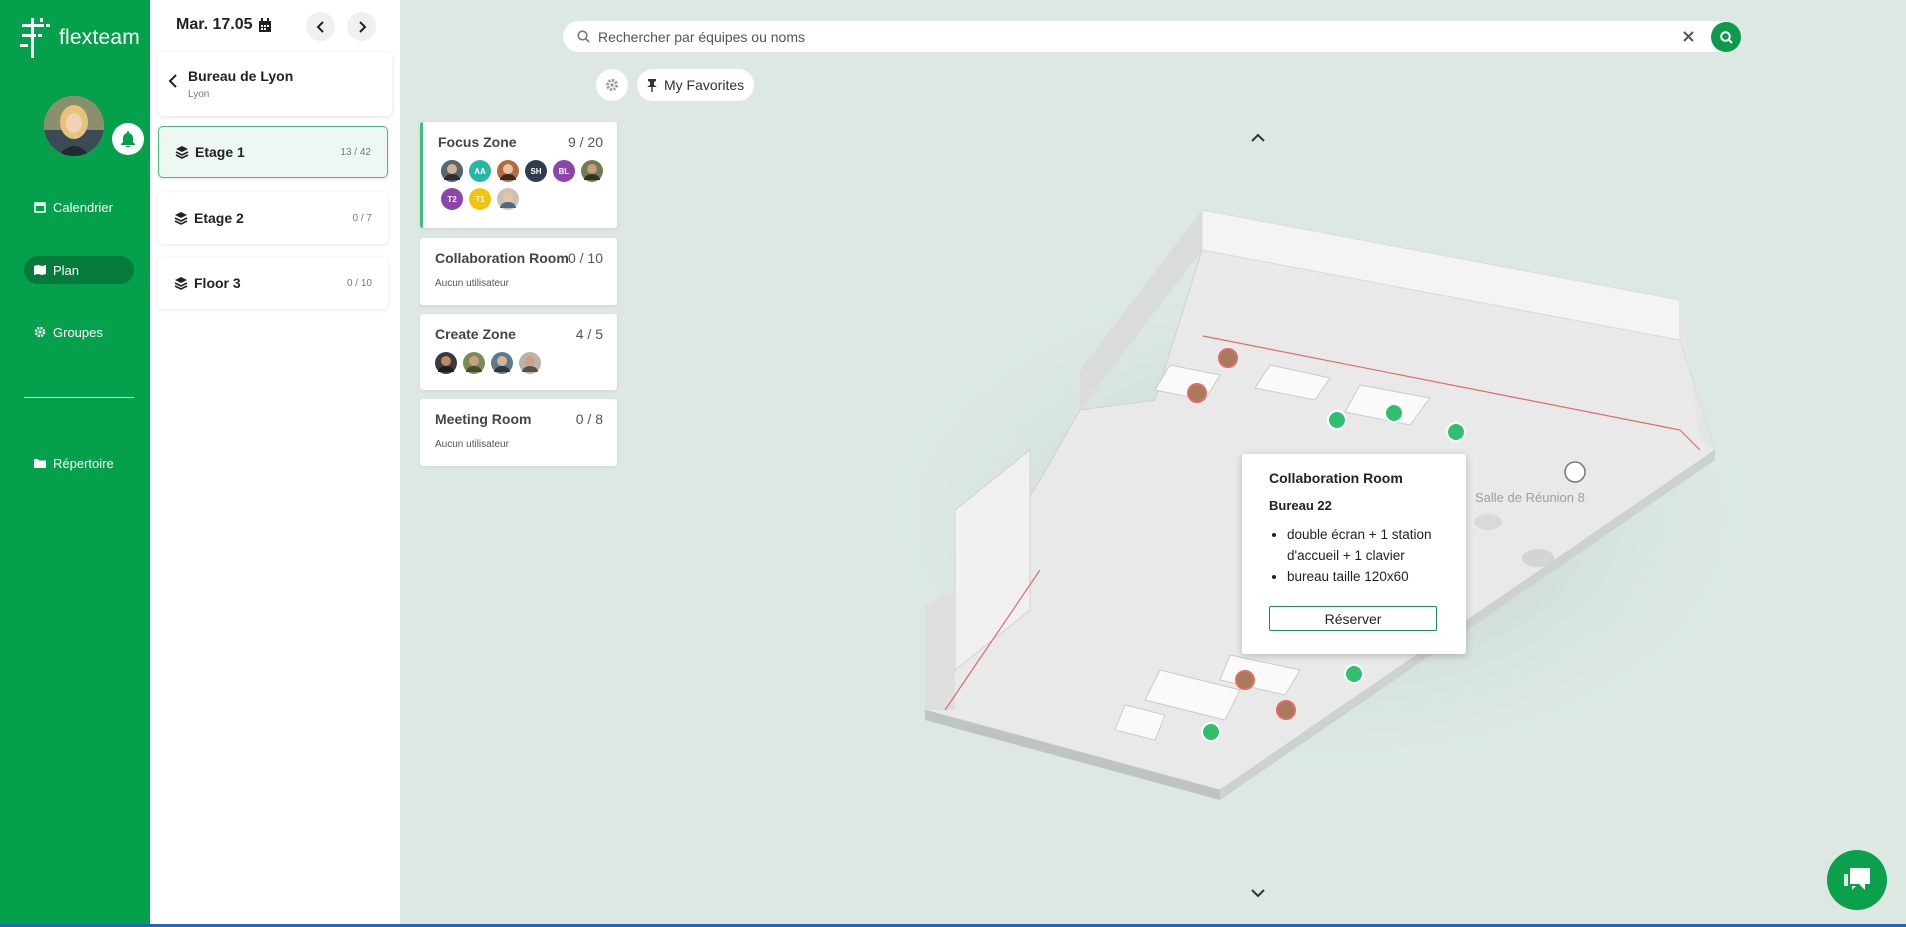  I want to click on chat-button, so click(1857, 880).